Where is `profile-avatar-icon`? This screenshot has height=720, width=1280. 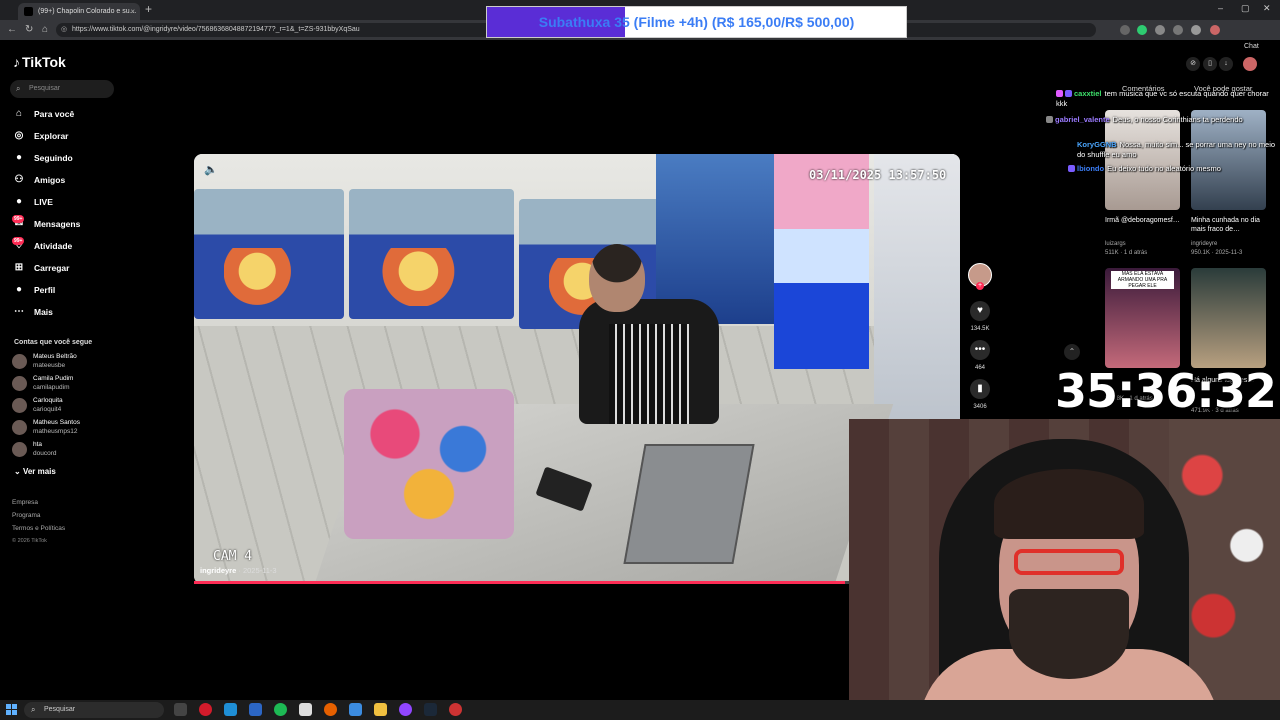
profile-avatar-icon is located at coordinates (1215, 30).